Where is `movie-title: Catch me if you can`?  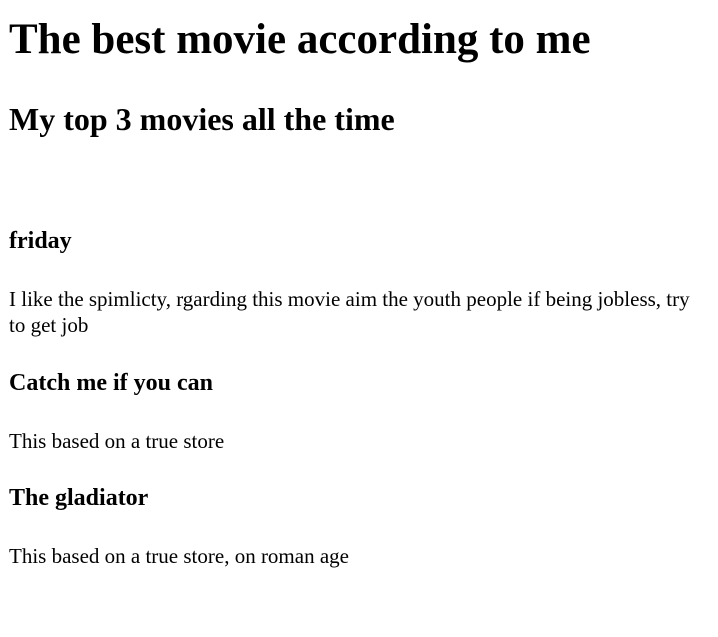
movie-title: Catch me if you can is located at coordinates (111, 383).